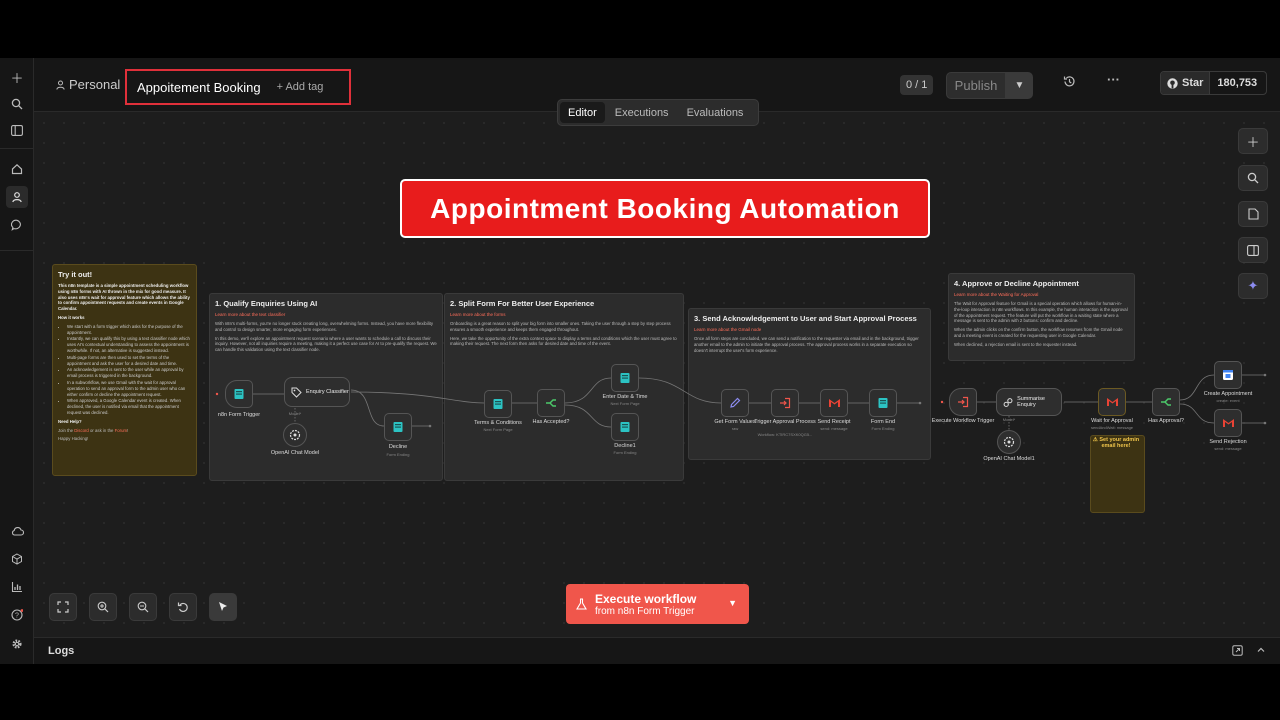 The height and width of the screenshot is (720, 1280). What do you see at coordinates (143, 607) in the screenshot?
I see `zoom-out-button` at bounding box center [143, 607].